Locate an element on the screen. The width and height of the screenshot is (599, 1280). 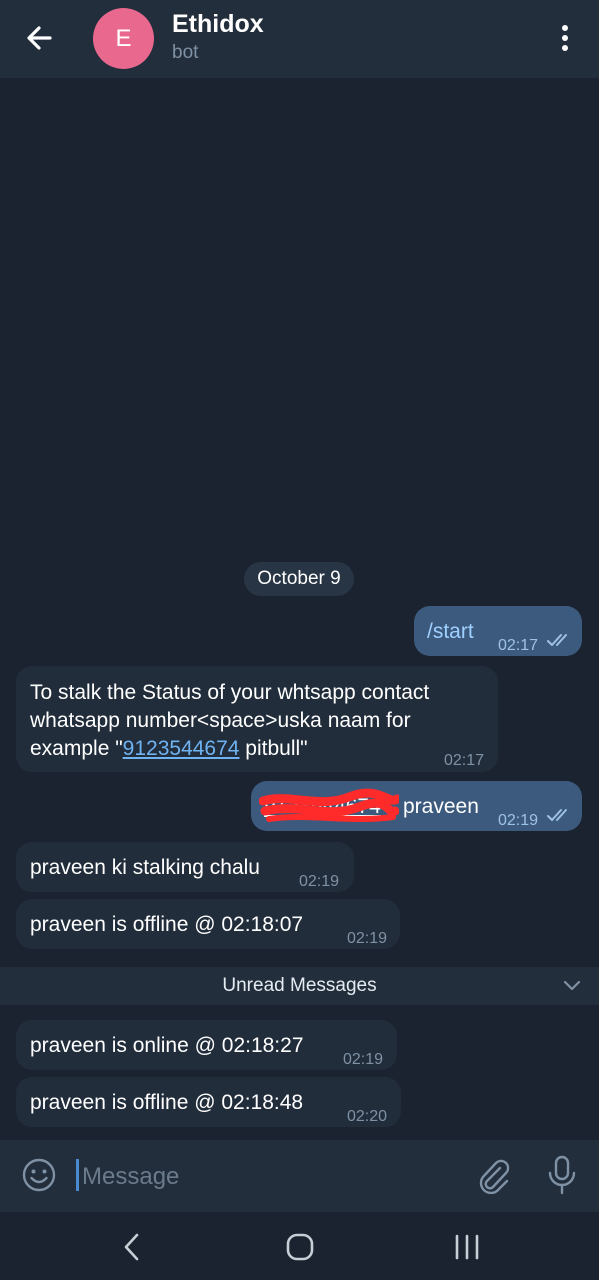
message-input is located at coordinates (272, 1177).